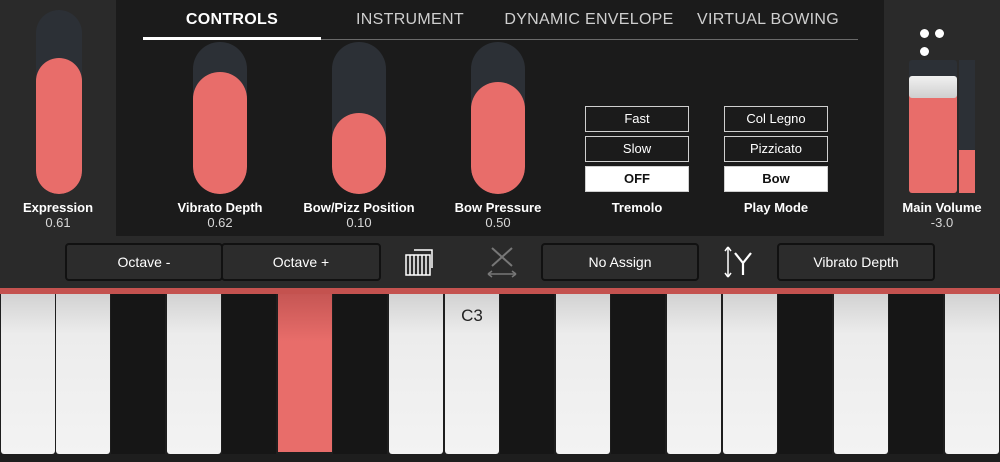 This screenshot has width=1000, height=462. Describe the element at coordinates (967, 126) in the screenshot. I see `level-meter` at that location.